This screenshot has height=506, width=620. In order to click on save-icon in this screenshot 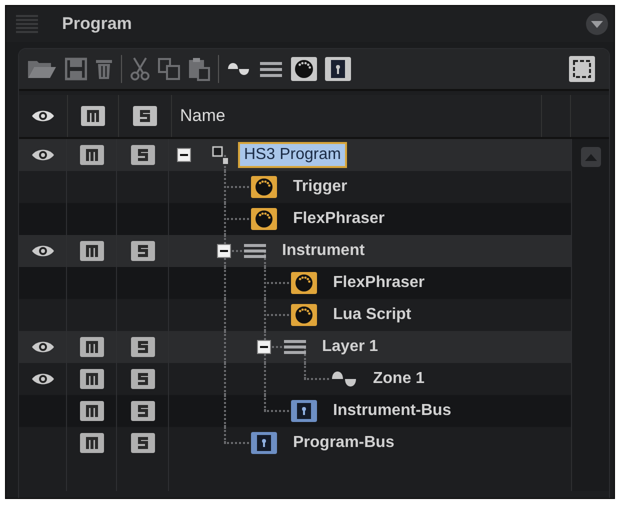, I will do `click(76, 69)`.